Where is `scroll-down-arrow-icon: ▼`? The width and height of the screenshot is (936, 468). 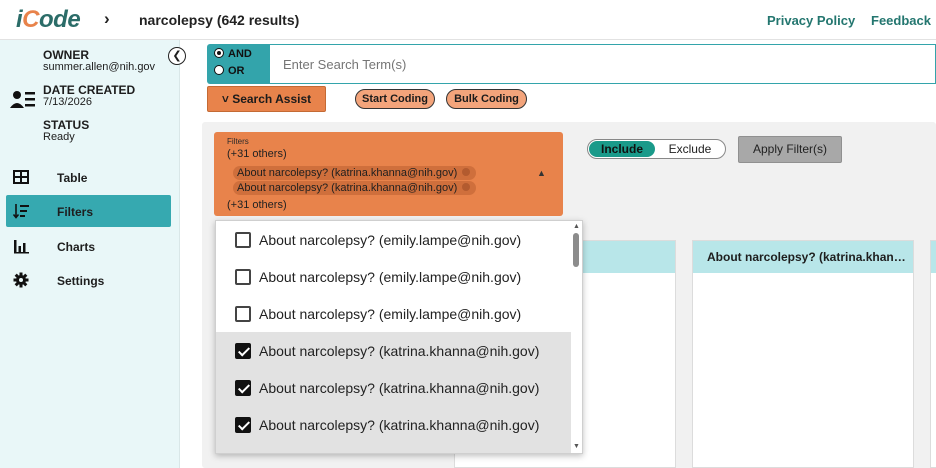
scroll-down-arrow-icon: ▼ is located at coordinates (576, 446).